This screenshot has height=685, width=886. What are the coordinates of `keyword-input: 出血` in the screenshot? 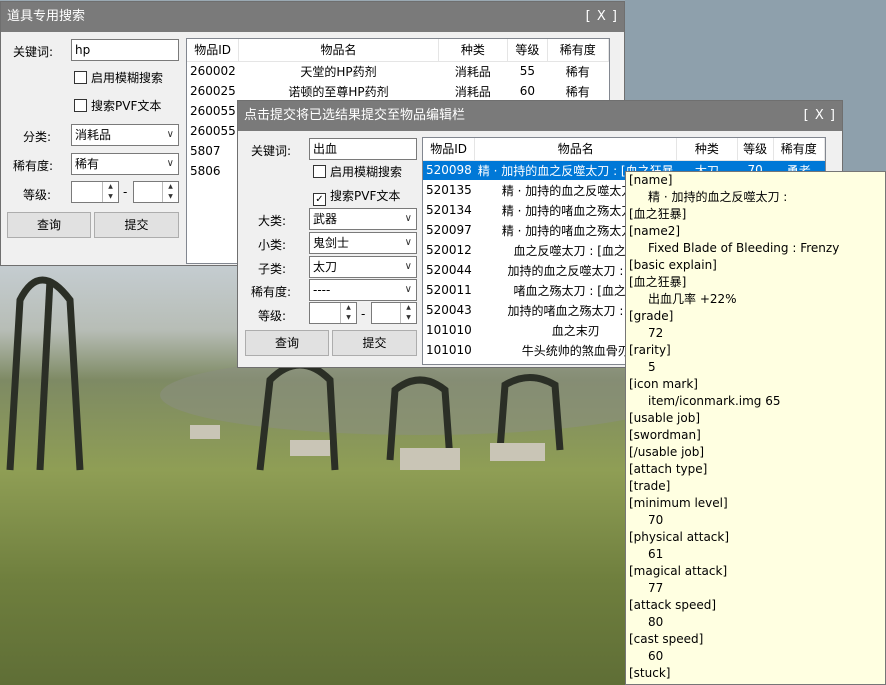 It's located at (363, 149).